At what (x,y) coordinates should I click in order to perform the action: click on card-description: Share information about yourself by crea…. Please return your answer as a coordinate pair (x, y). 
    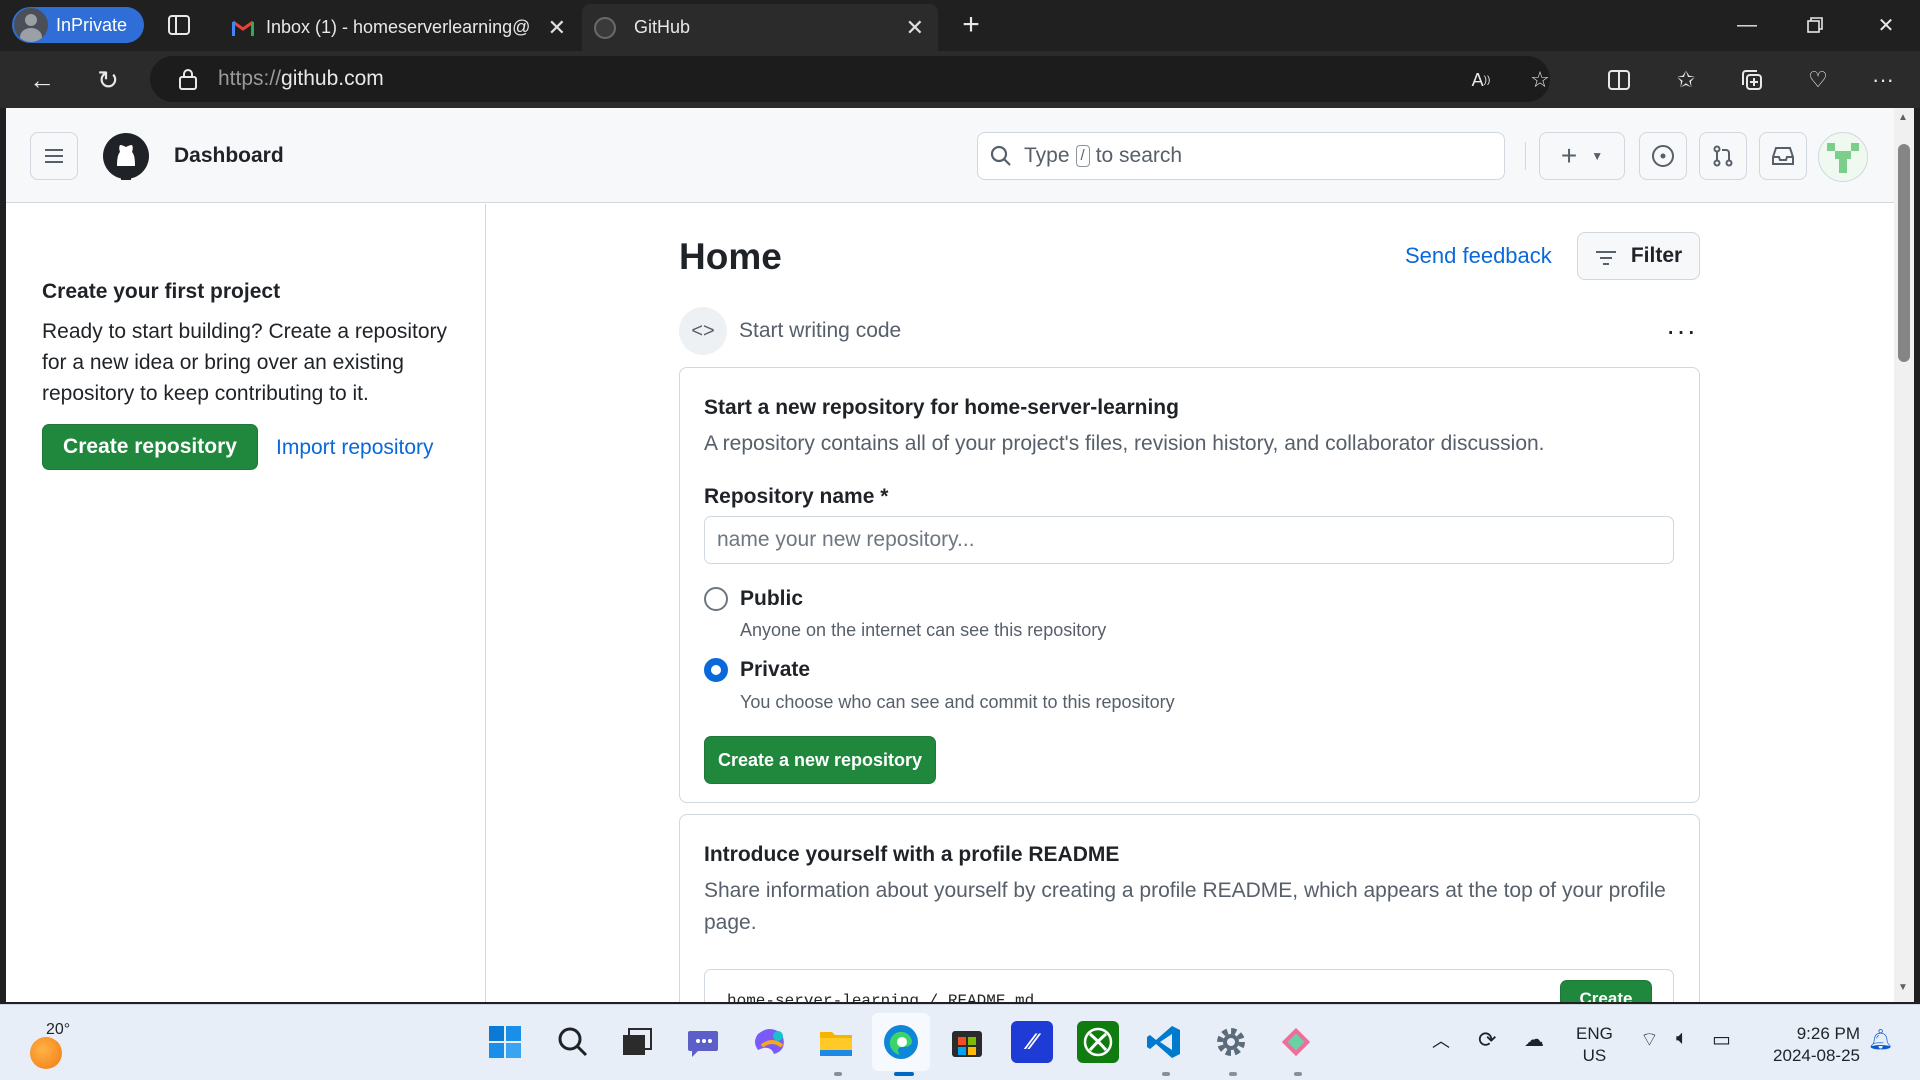
    Looking at the image, I should click on (1185, 906).